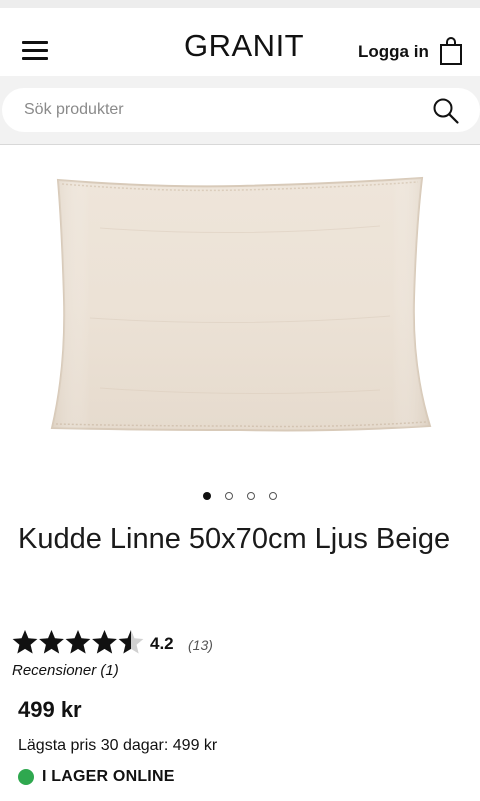  I want to click on rating-stars, so click(78, 643).